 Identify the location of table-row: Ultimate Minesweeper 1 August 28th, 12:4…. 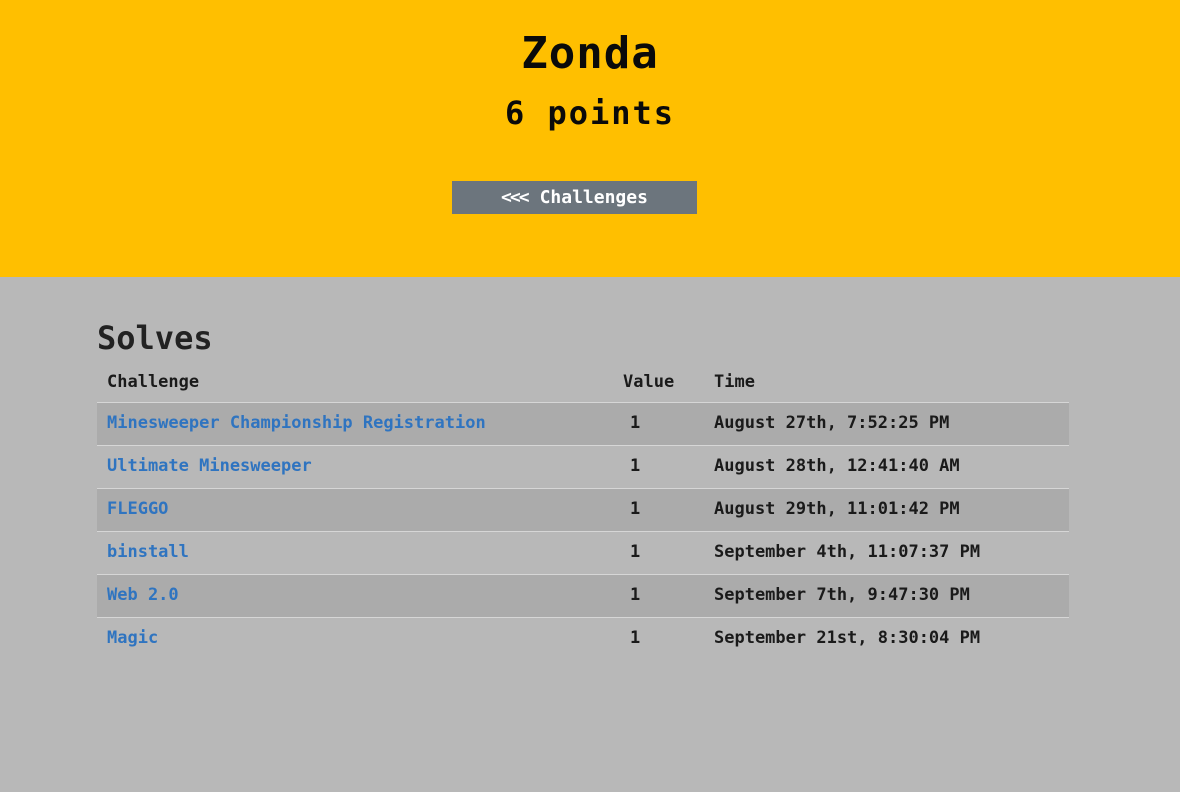
(583, 467).